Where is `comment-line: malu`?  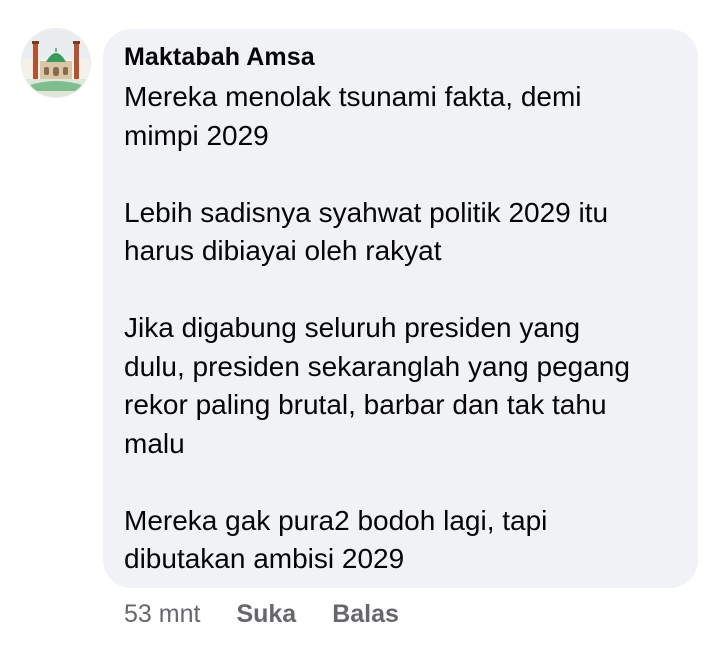
comment-line: malu is located at coordinates (154, 443).